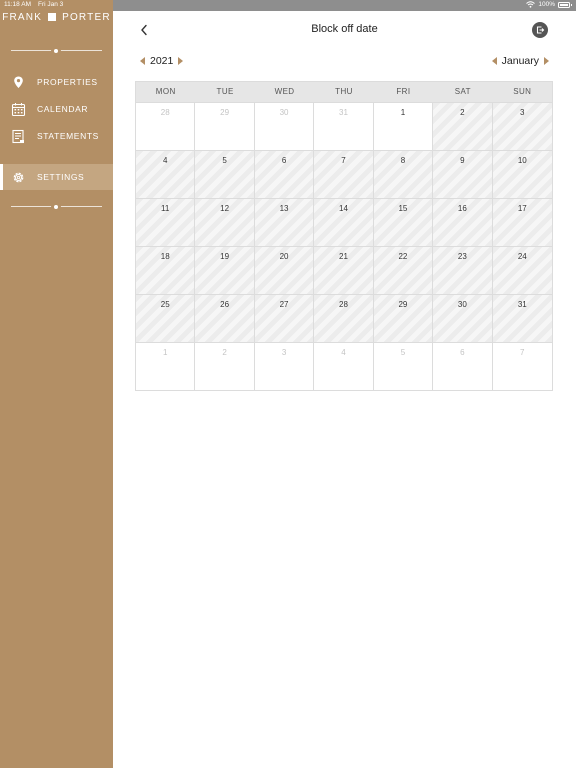  What do you see at coordinates (225, 222) in the screenshot?
I see `calendar-day-cell: 12` at bounding box center [225, 222].